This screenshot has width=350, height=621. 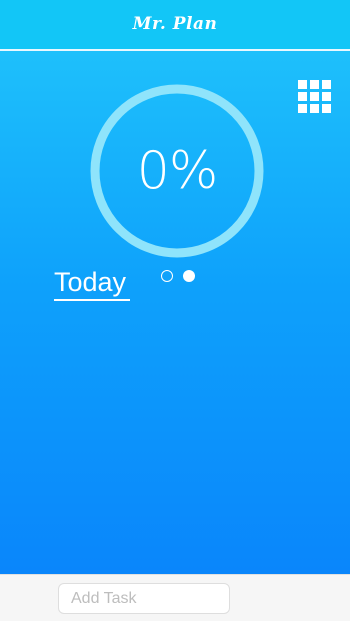 I want to click on footer-bar, so click(x=175, y=597).